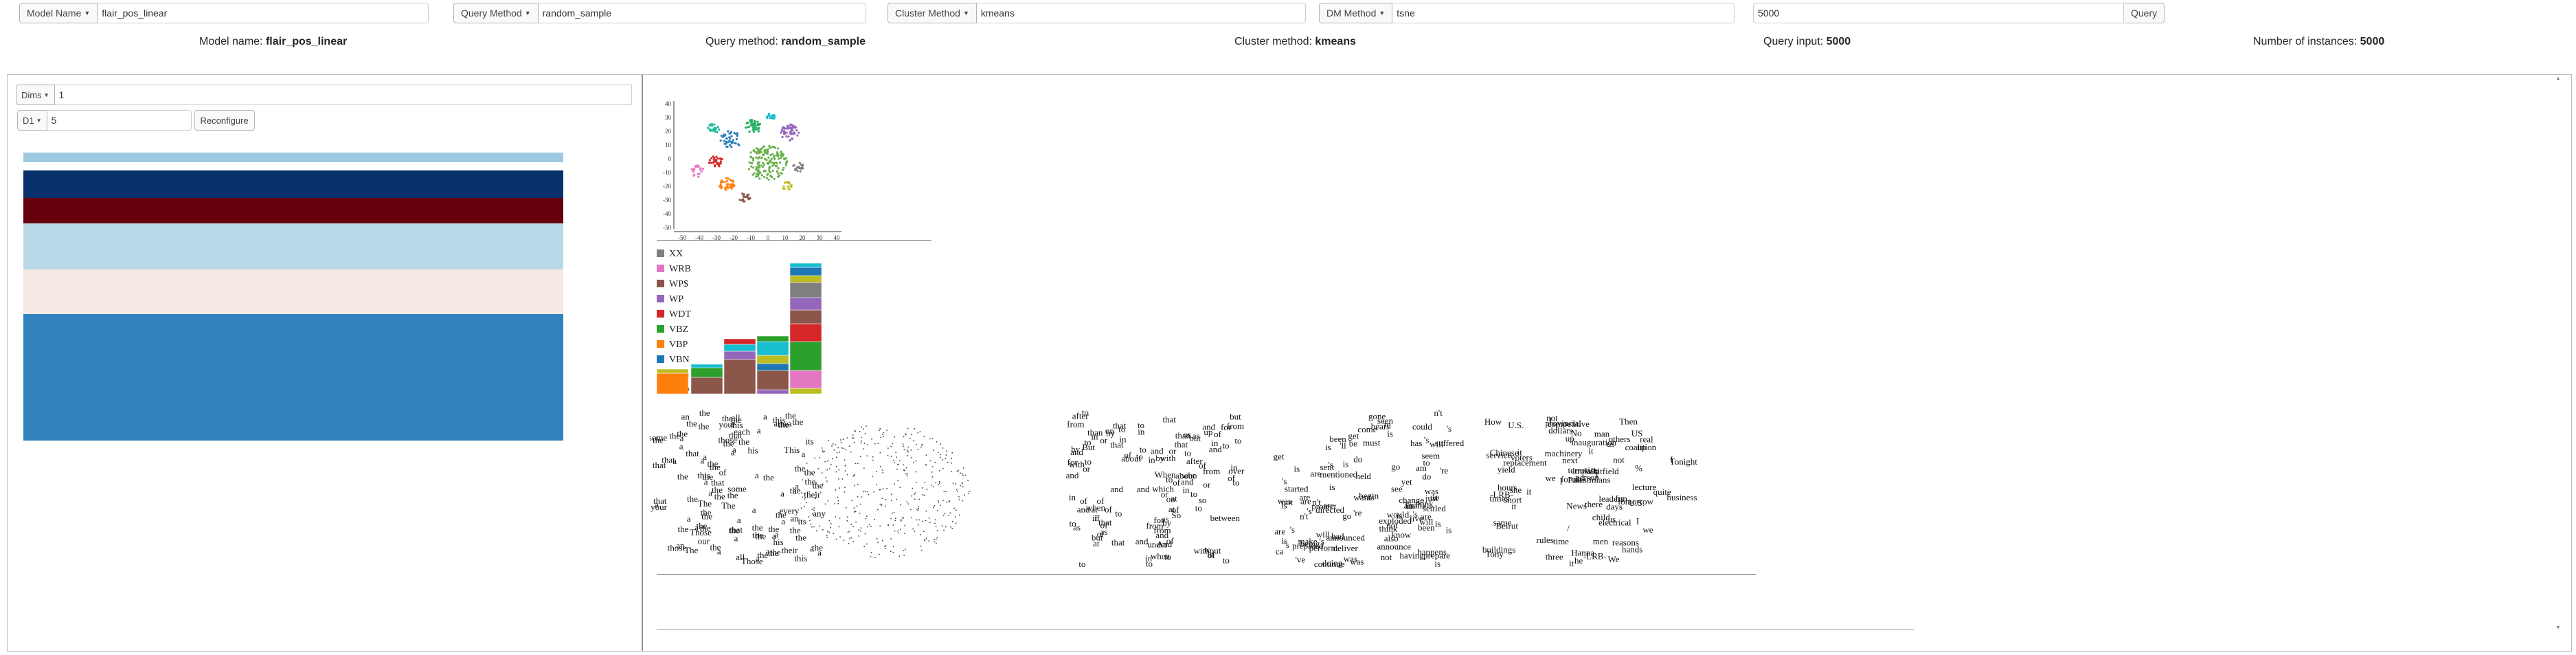 This screenshot has height=655, width=2576. I want to click on cloud-word: held, so click(1364, 476).